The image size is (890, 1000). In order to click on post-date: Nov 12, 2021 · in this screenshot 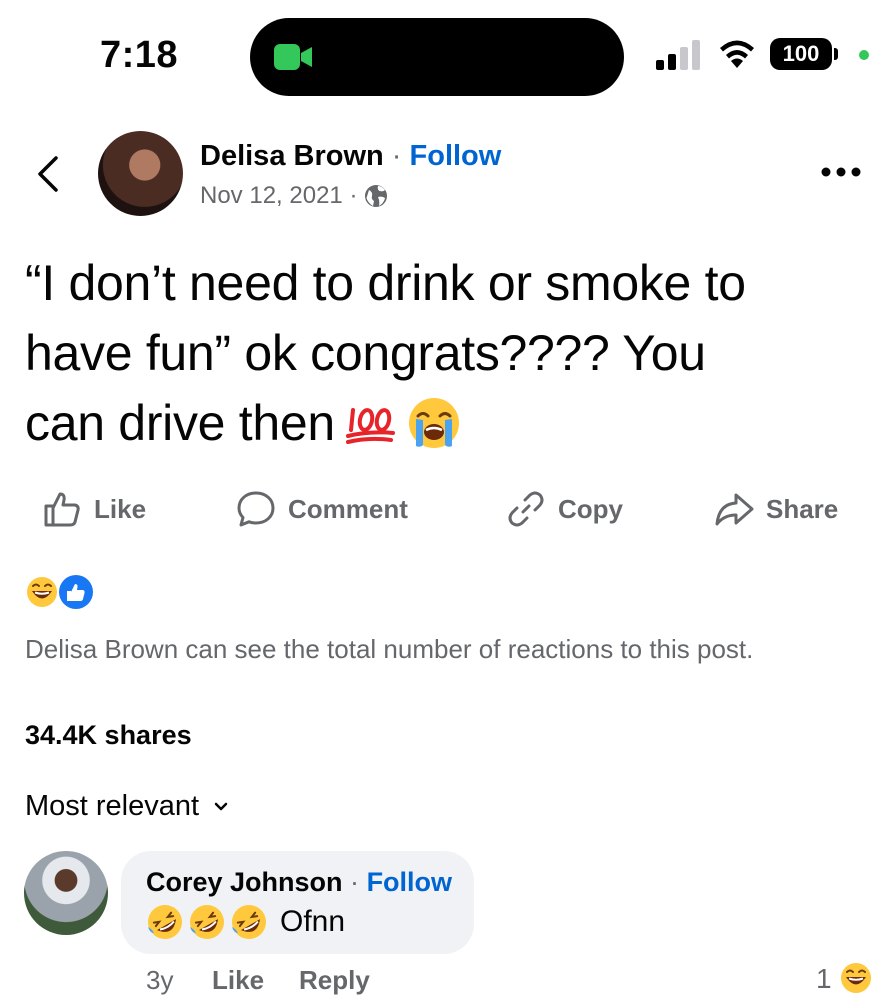, I will do `click(278, 196)`.